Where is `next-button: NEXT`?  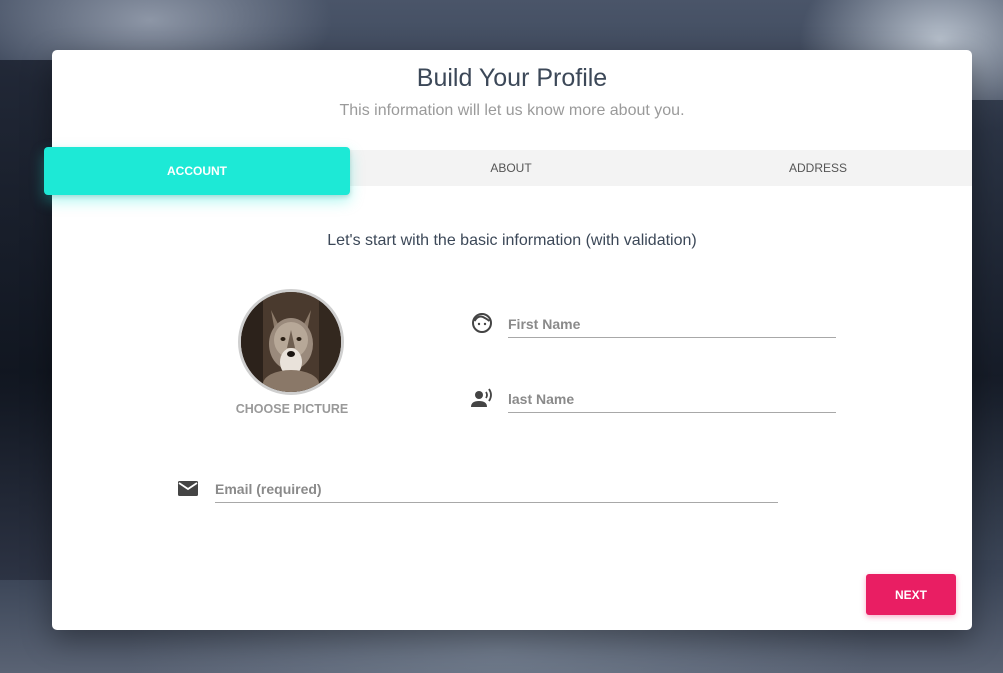 next-button: NEXT is located at coordinates (911, 594).